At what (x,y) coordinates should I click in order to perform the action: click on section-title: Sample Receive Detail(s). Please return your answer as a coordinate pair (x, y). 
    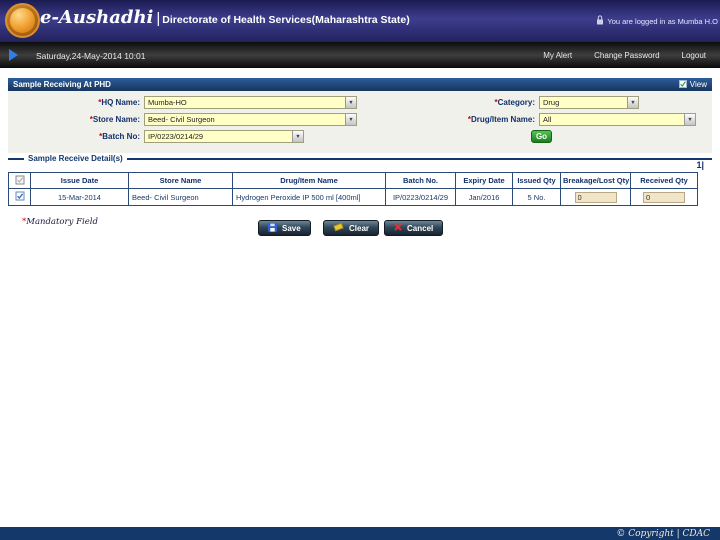
    Looking at the image, I should click on (75, 158).